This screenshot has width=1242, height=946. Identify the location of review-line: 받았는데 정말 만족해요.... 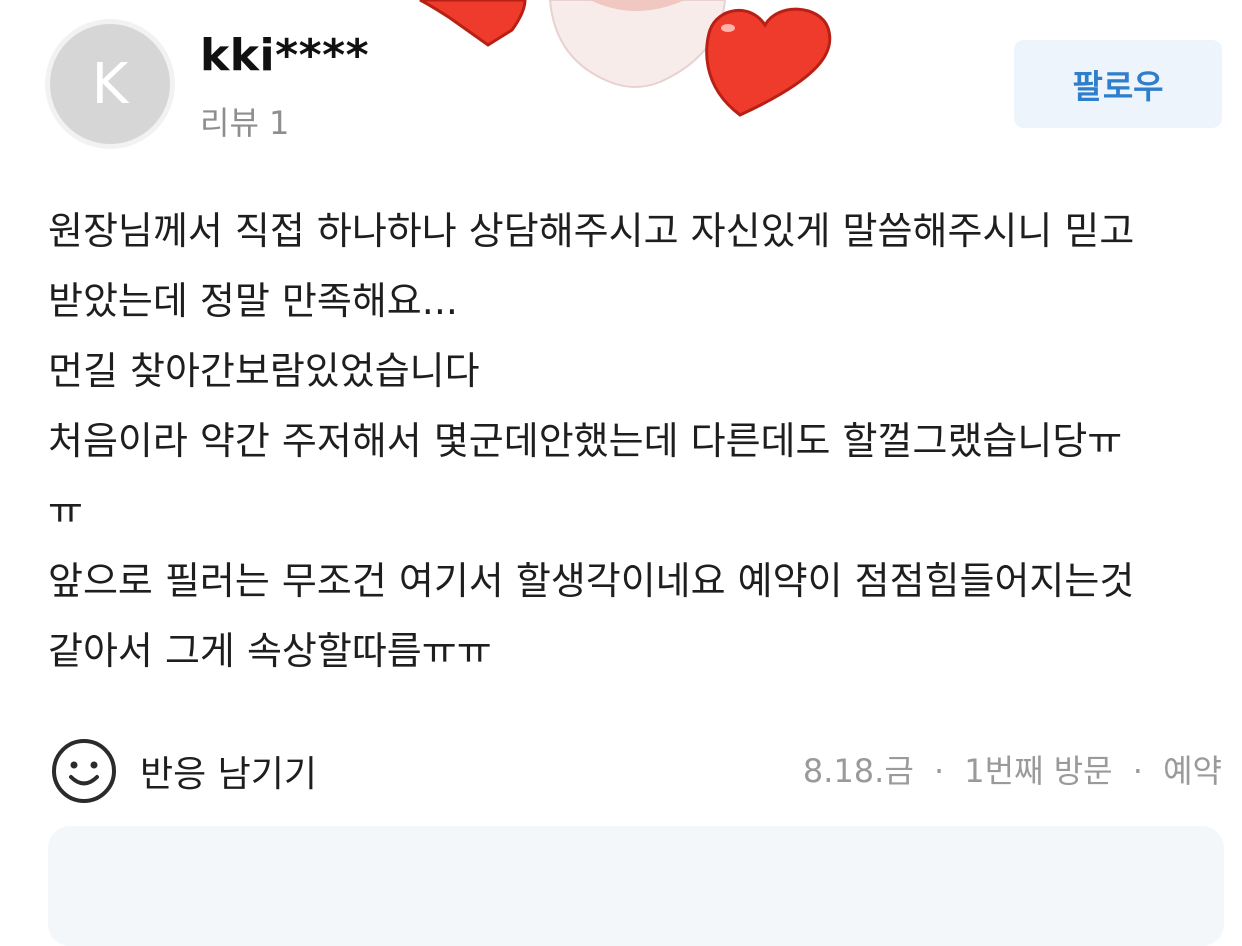
(253, 301).